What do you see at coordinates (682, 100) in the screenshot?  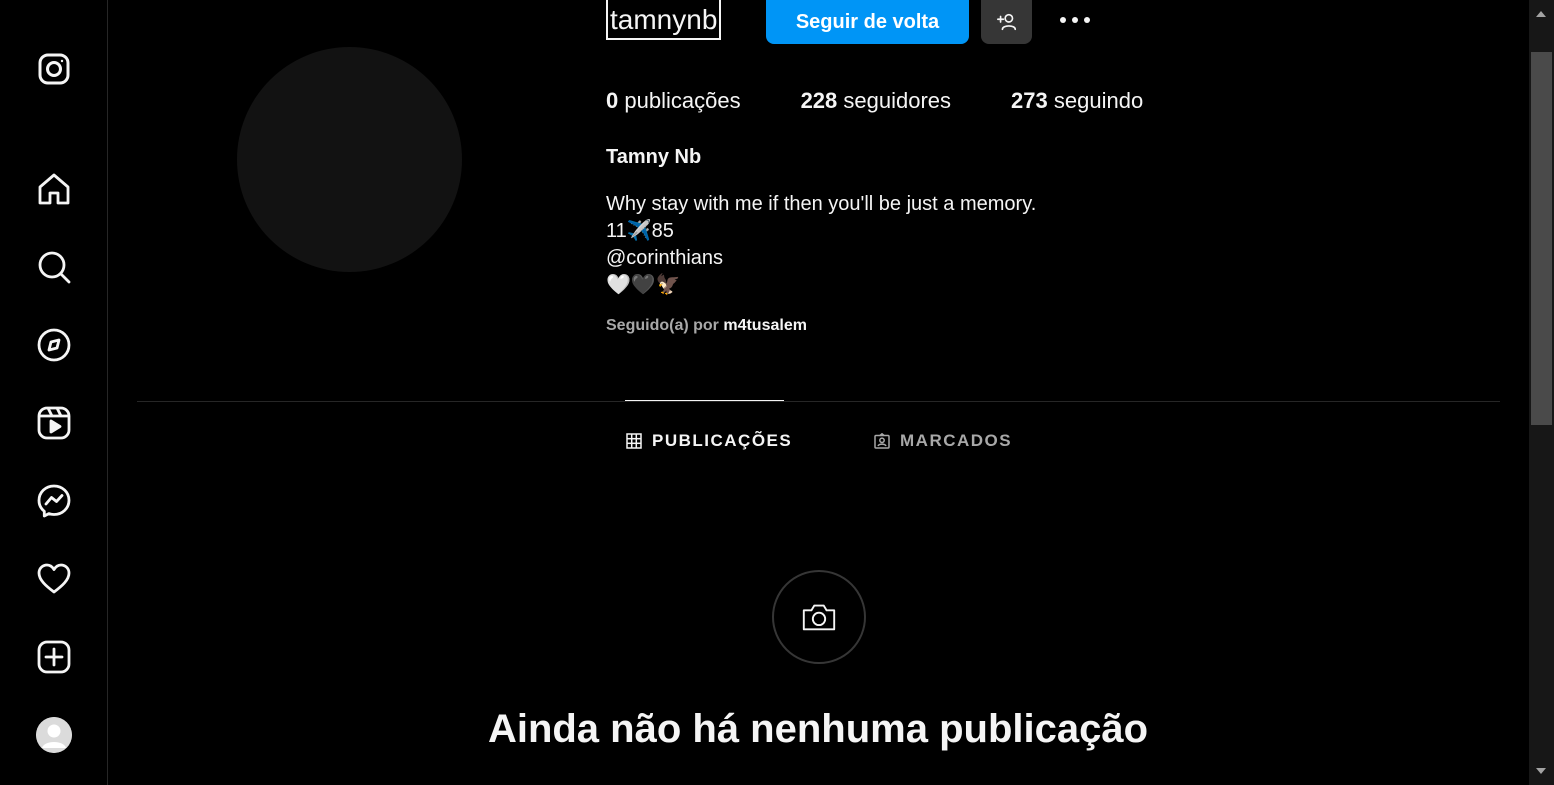 I see `posts-label: publicações` at bounding box center [682, 100].